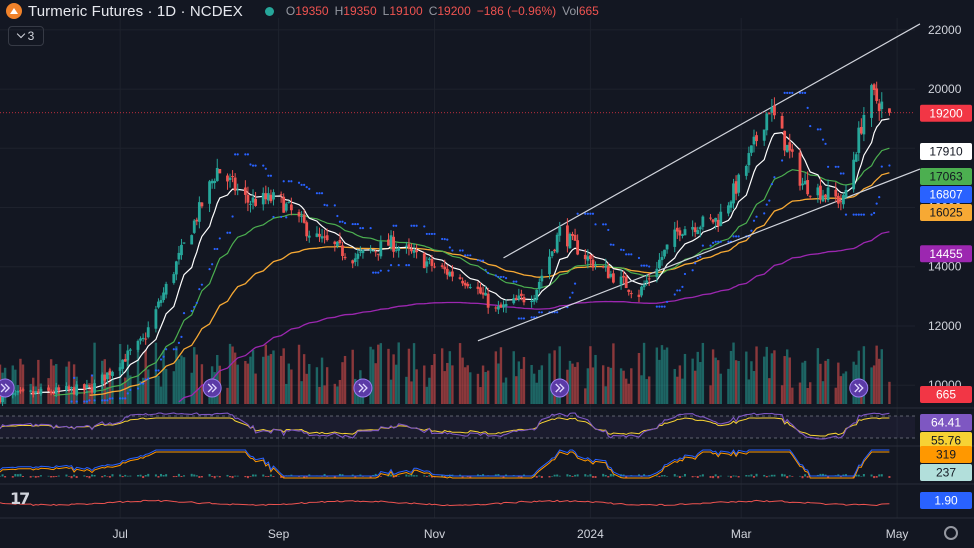 This screenshot has height=548, width=974. I want to click on rsi-ma-label: 55.76, so click(946, 441).